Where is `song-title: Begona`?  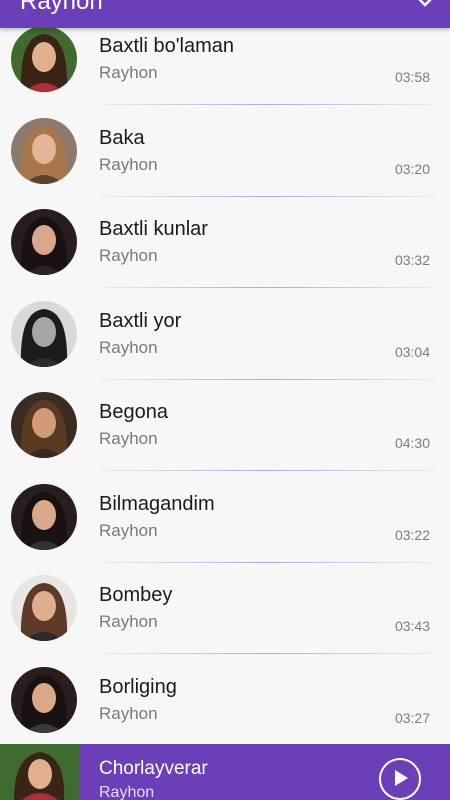 song-title: Begona is located at coordinates (133, 412).